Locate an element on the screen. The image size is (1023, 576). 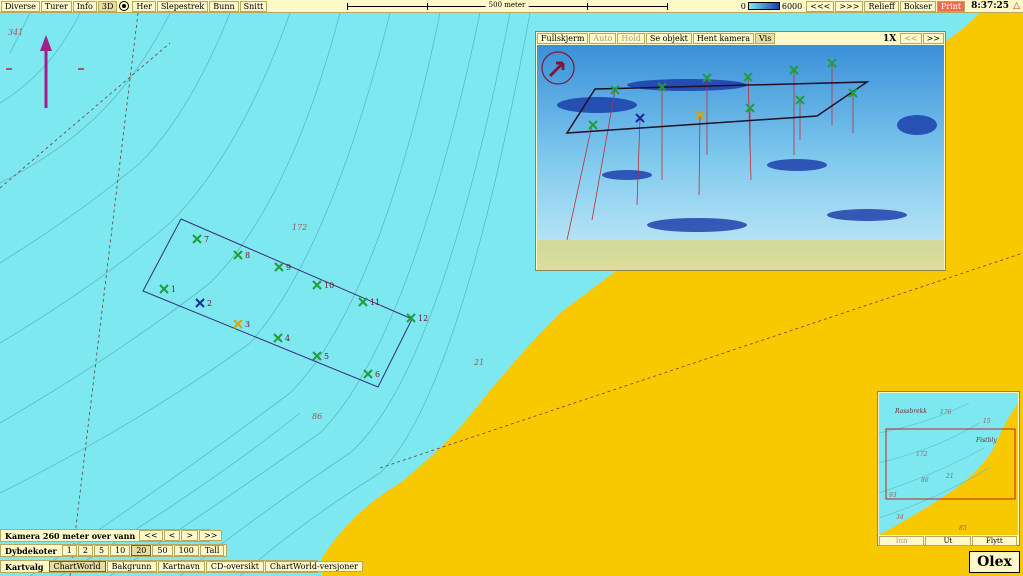
hold-button: Hold is located at coordinates (631, 38).